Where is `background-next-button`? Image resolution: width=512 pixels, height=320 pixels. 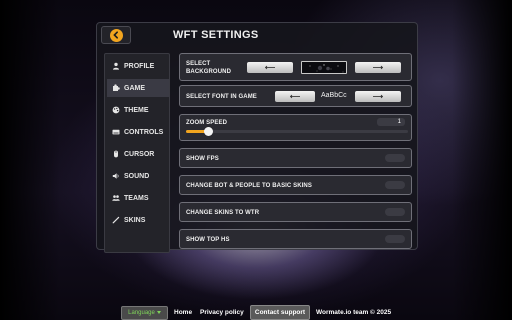 background-next-button is located at coordinates (378, 67).